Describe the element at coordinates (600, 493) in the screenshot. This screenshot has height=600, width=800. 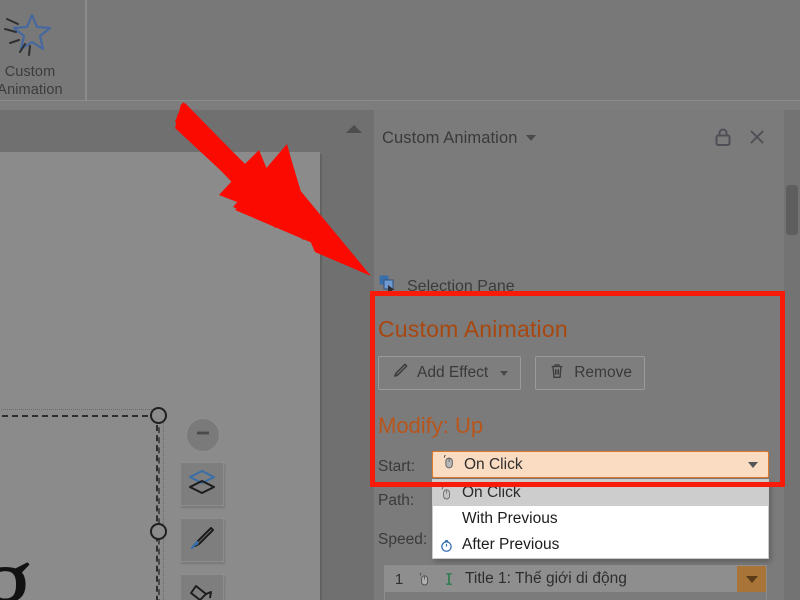
I see `dropdown-option-on-click: On Click` at that location.